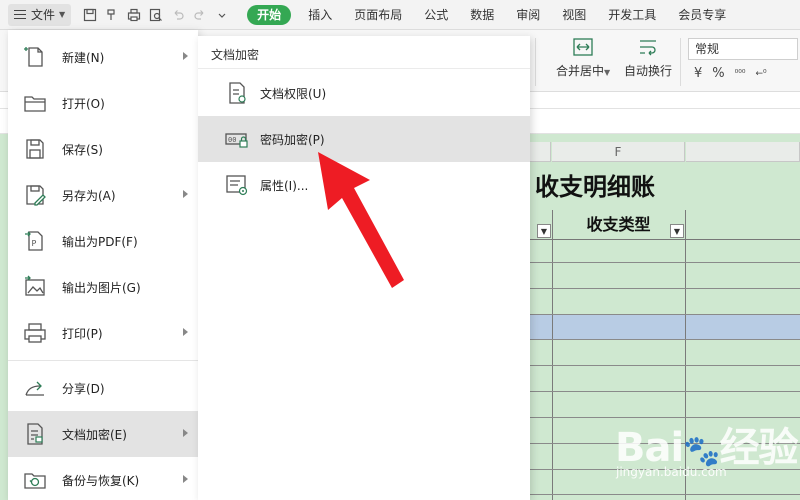 This screenshot has width=800, height=500. I want to click on merge-center-label: 合并居中, so click(580, 71).